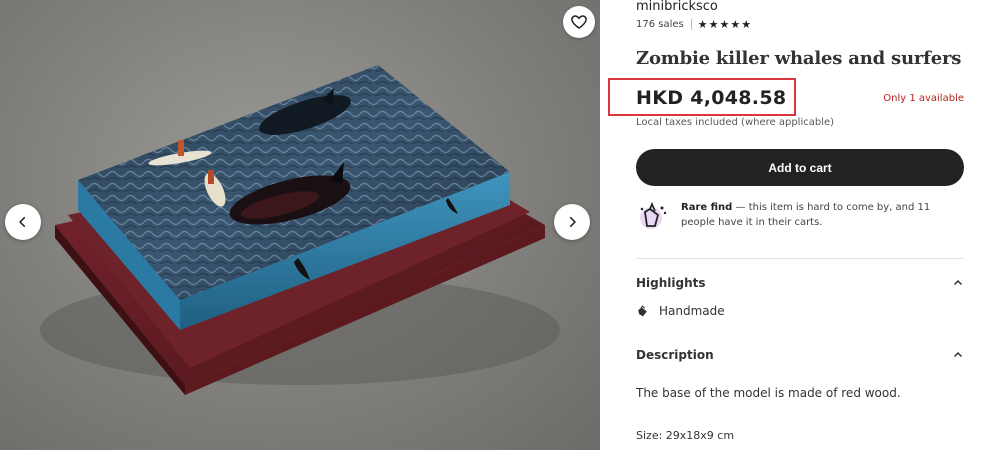 The image size is (1000, 457). What do you see at coordinates (693, 24) in the screenshot?
I see `shop-sales-rating: 176 sales ★ ★ ★ ★ ★` at bounding box center [693, 24].